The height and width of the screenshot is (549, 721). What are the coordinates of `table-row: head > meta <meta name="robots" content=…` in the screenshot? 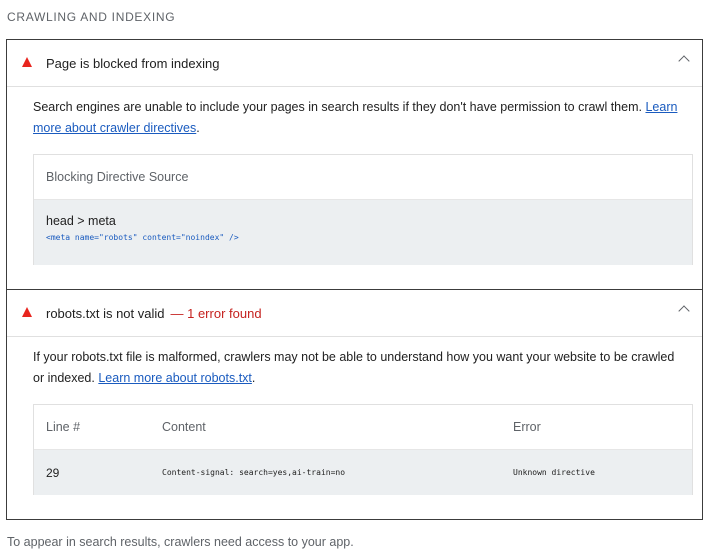 It's located at (363, 232).